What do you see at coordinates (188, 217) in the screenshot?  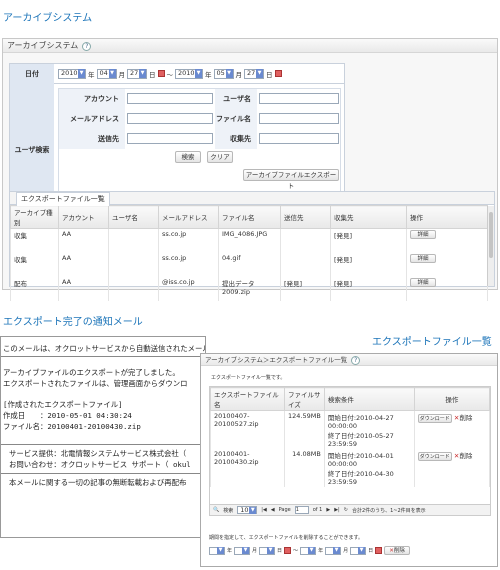 I see `col-mail: メールアドレス` at bounding box center [188, 217].